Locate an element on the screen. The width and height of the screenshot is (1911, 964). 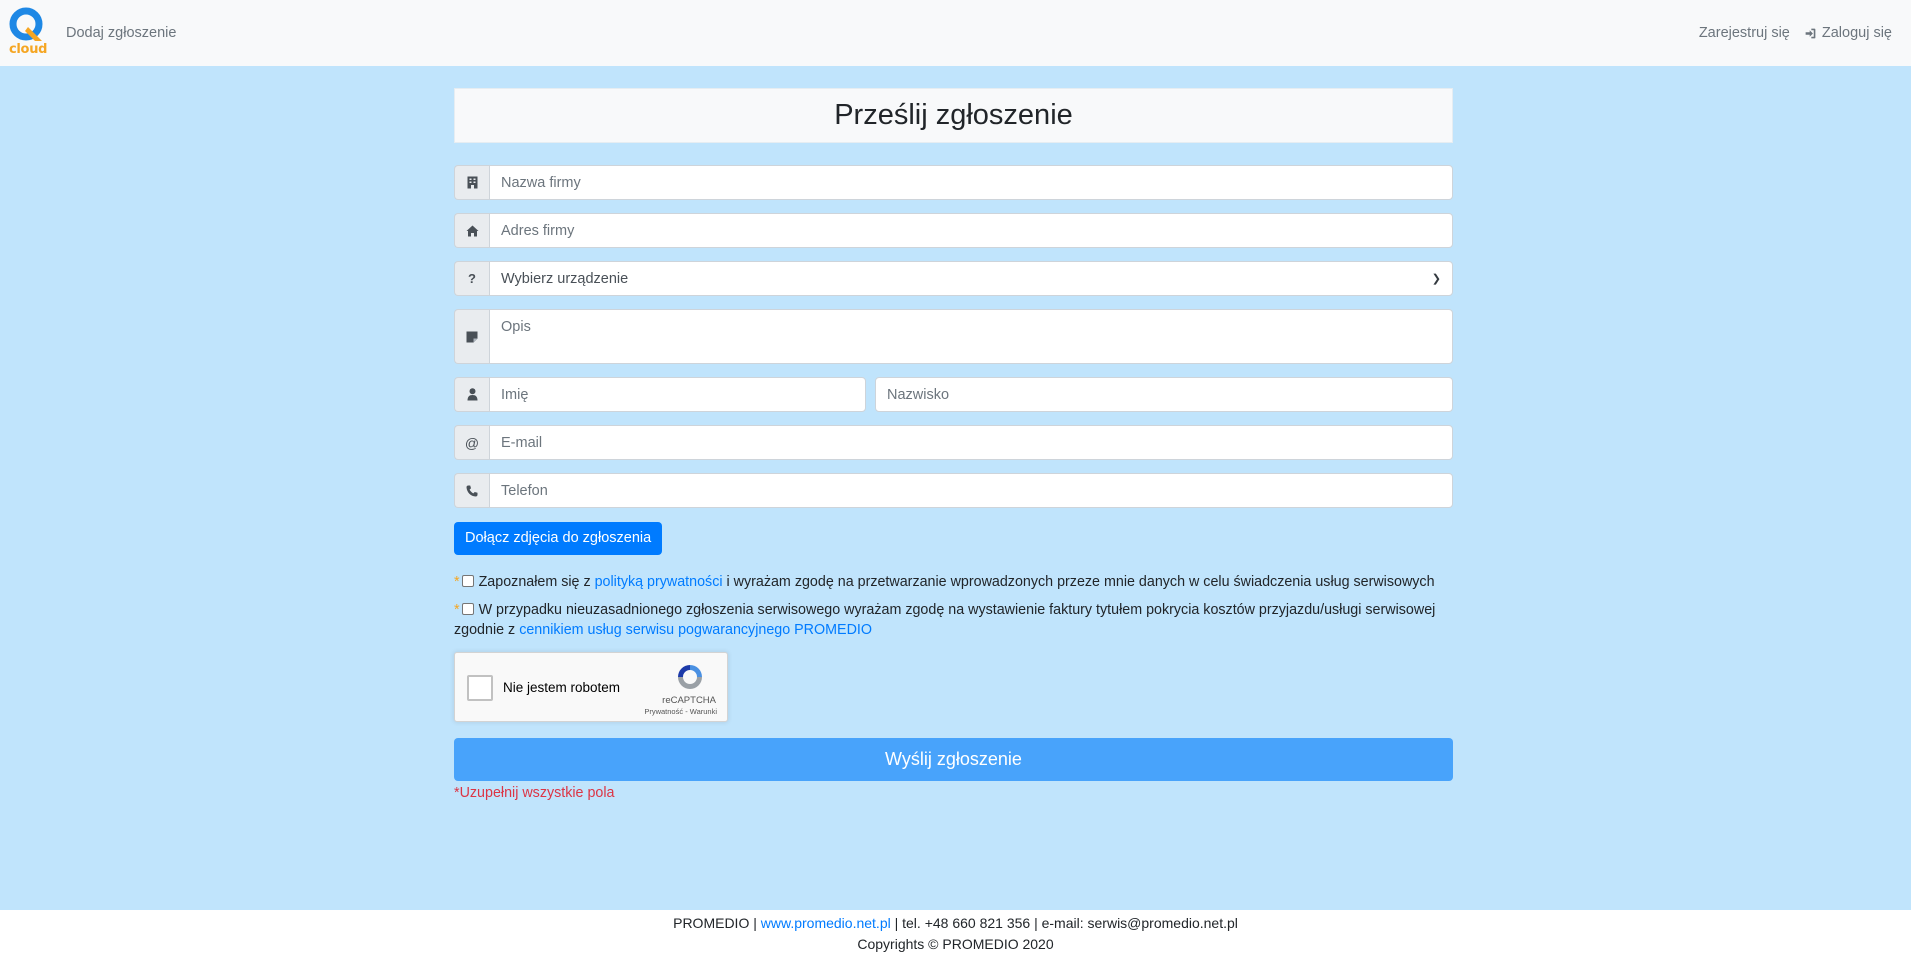
page-title: Prześlij zgłoszenie is located at coordinates (953, 115).